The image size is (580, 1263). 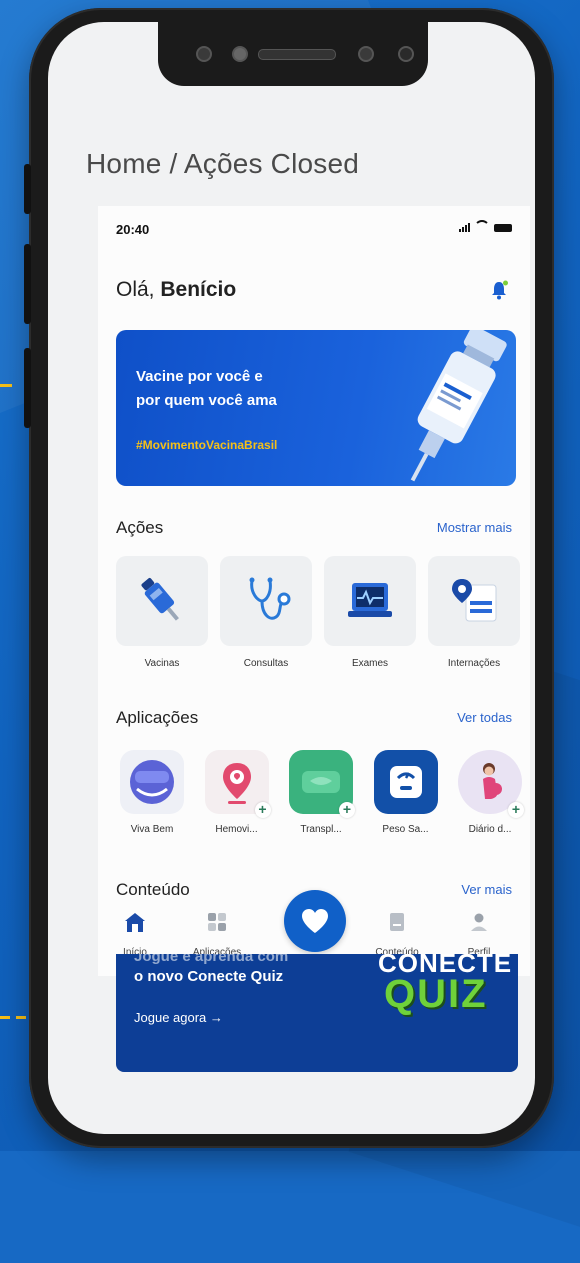 What do you see at coordinates (162, 663) in the screenshot?
I see `acao-label: Vacinas` at bounding box center [162, 663].